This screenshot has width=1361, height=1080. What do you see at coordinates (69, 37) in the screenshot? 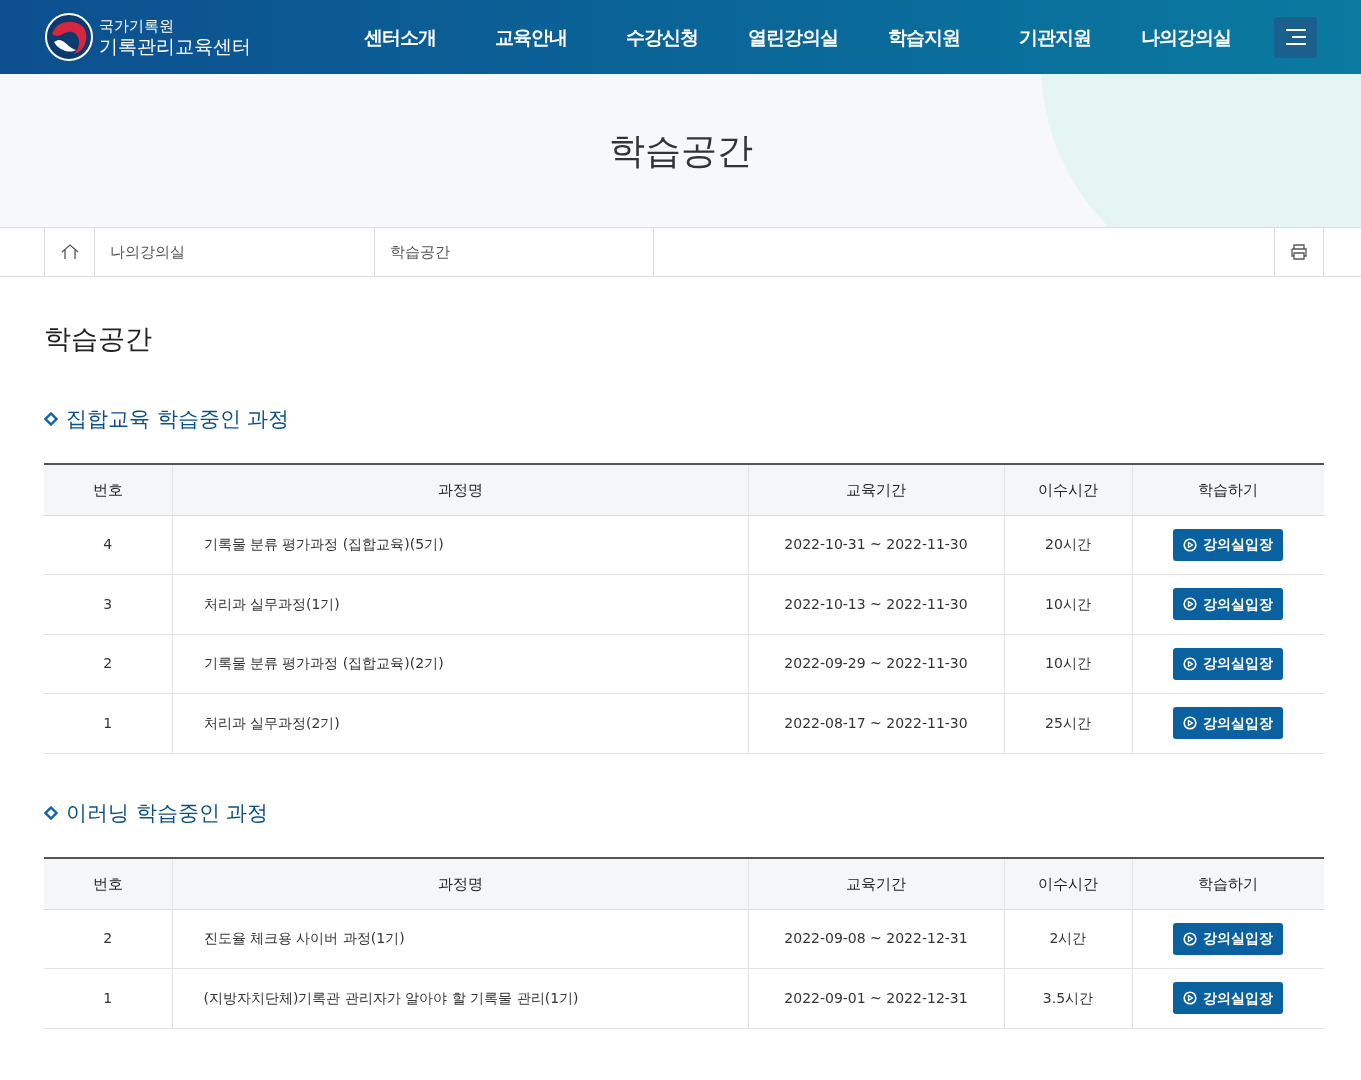
I see `logo-emblem-icon` at bounding box center [69, 37].